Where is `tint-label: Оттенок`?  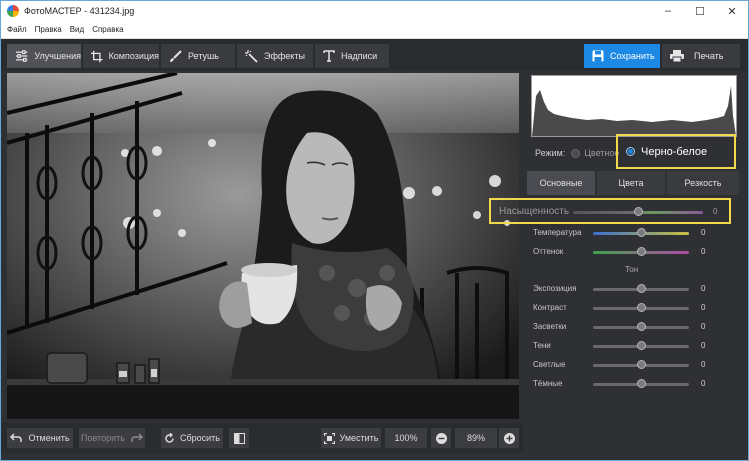
tint-label: Оттенок is located at coordinates (548, 251).